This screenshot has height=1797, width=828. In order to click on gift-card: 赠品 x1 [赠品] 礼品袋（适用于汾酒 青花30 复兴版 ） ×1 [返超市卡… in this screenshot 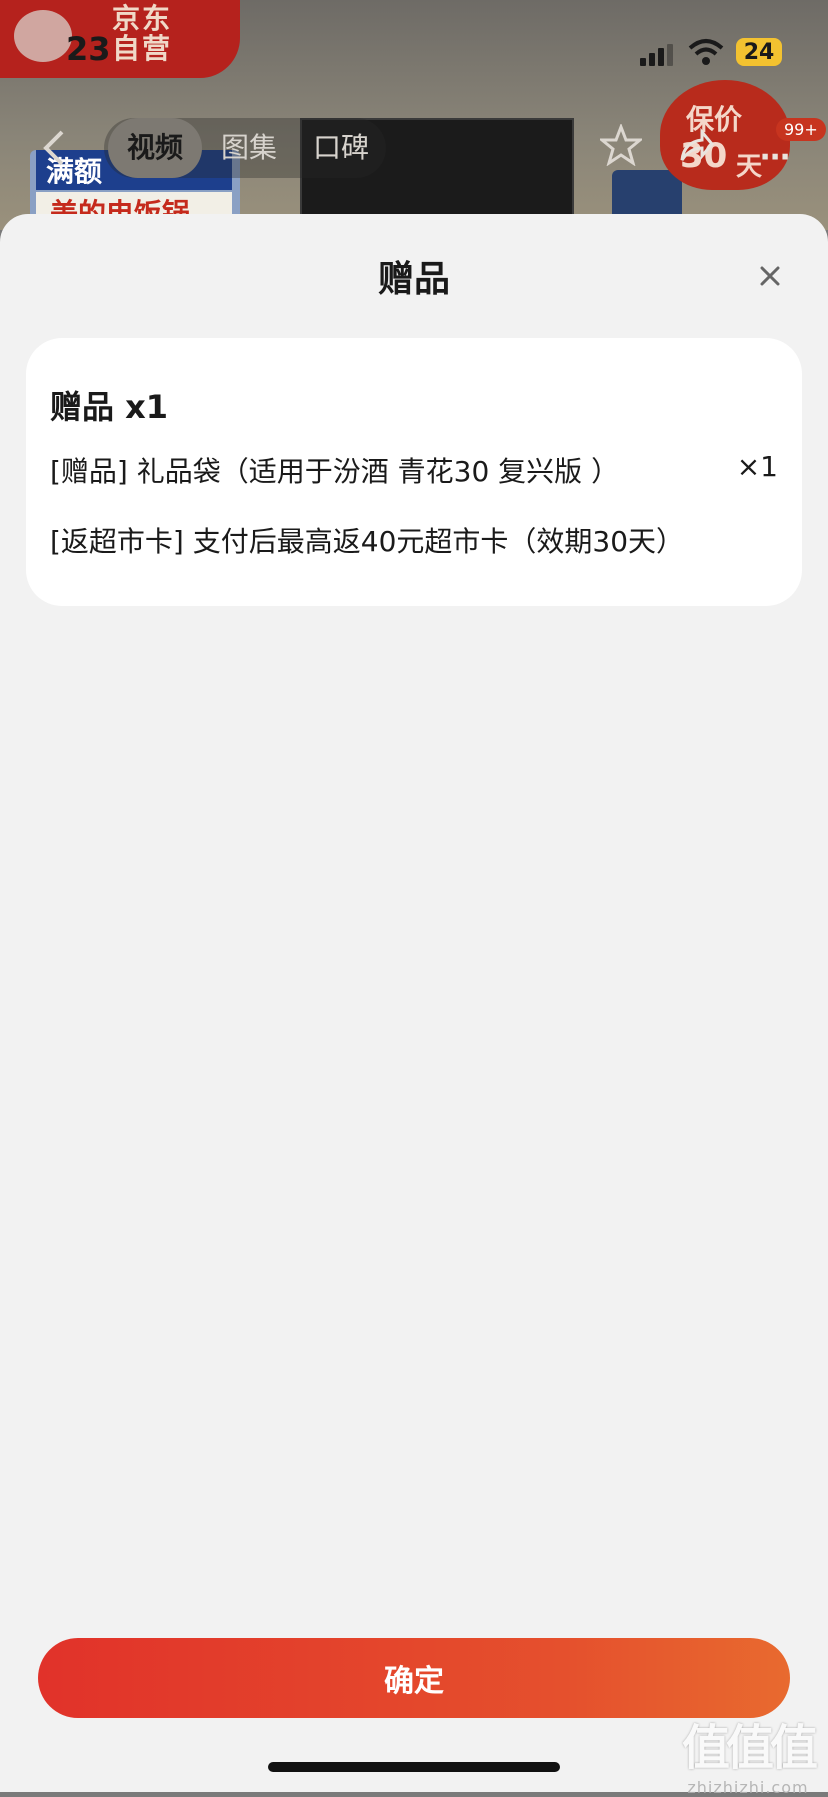, I will do `click(414, 472)`.